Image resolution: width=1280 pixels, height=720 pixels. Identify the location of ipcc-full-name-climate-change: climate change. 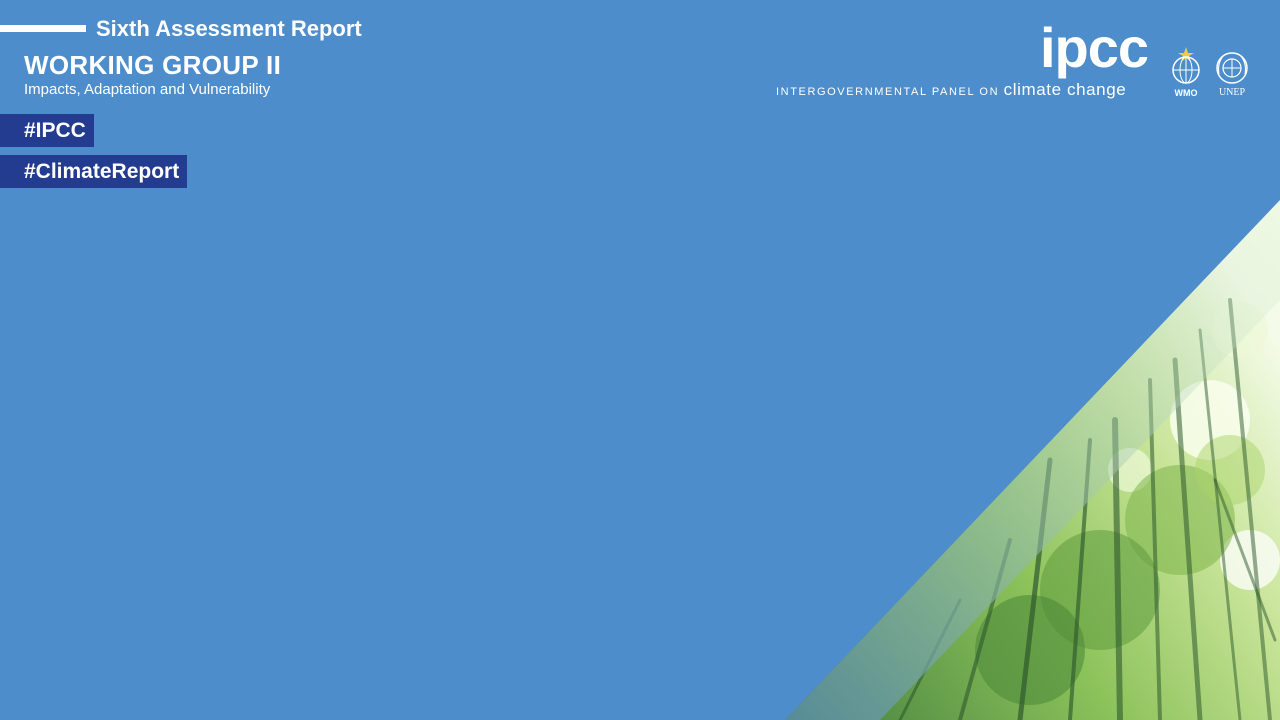
(1065, 89).